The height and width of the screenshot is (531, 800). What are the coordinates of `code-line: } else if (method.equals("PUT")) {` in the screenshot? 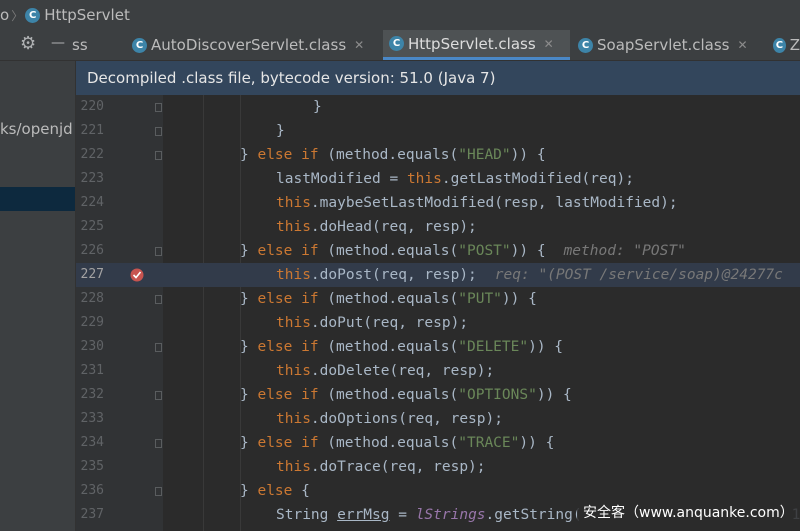 It's located at (388, 299).